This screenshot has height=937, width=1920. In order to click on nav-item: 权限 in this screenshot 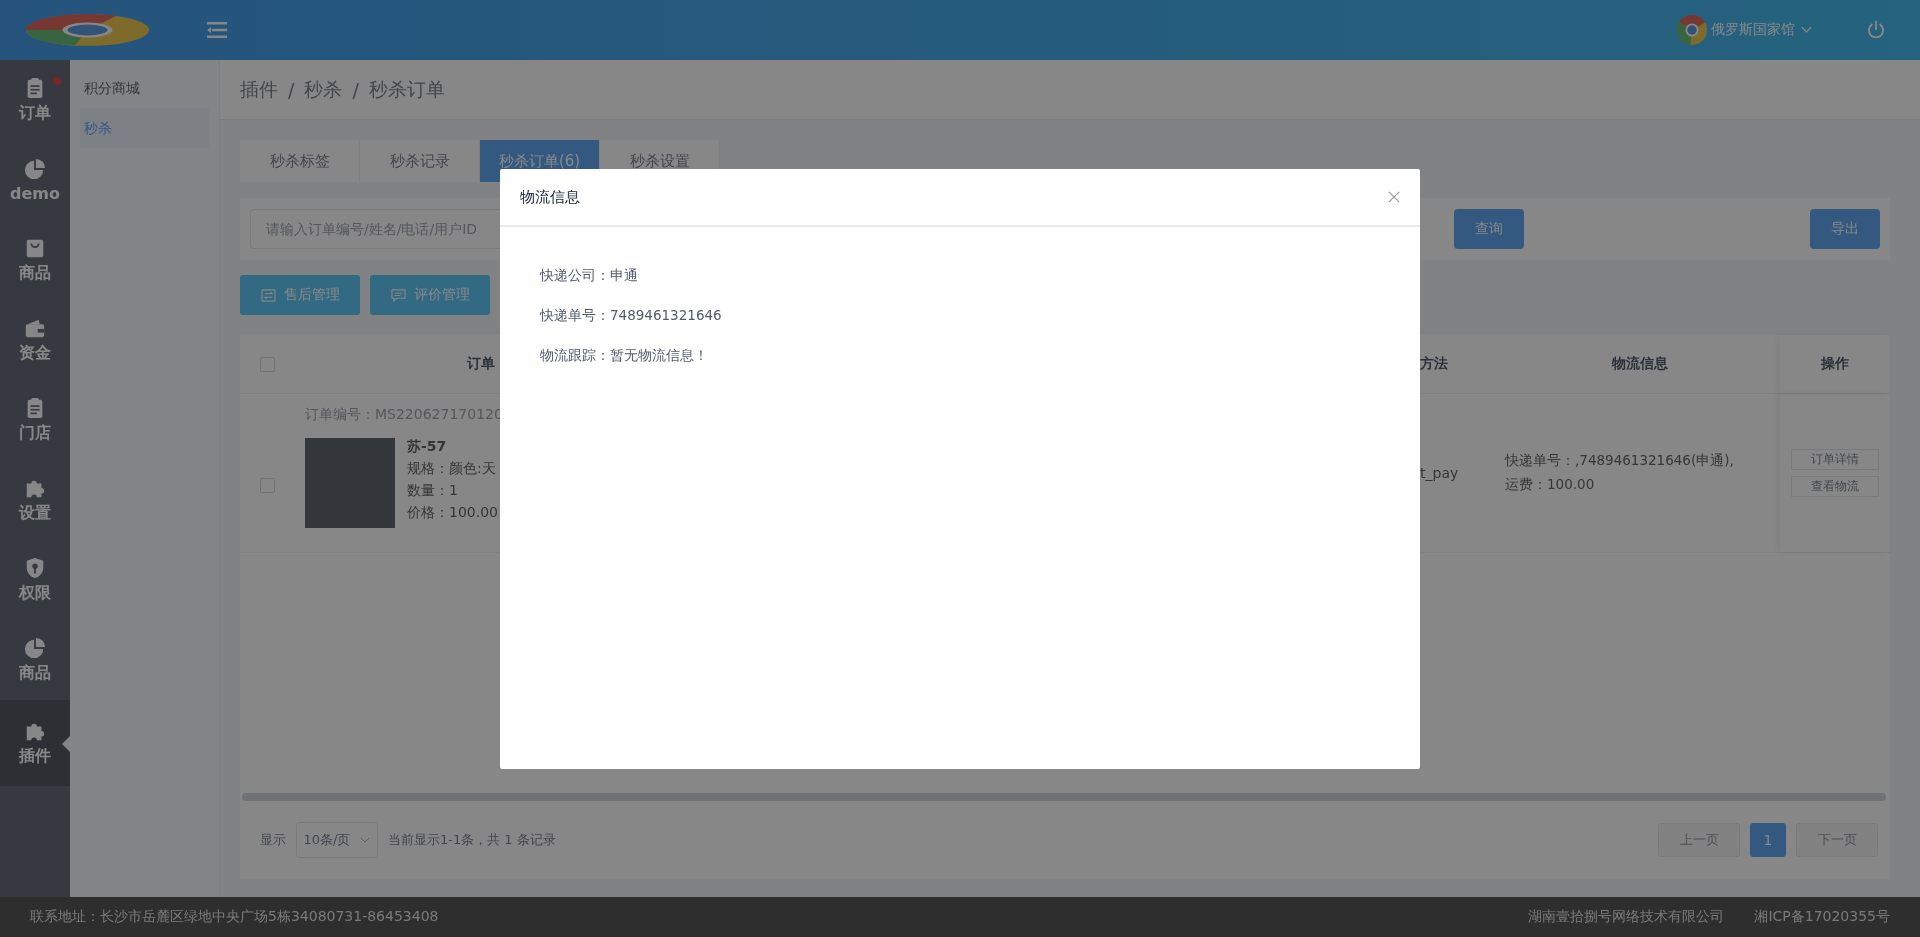, I will do `click(35, 580)`.